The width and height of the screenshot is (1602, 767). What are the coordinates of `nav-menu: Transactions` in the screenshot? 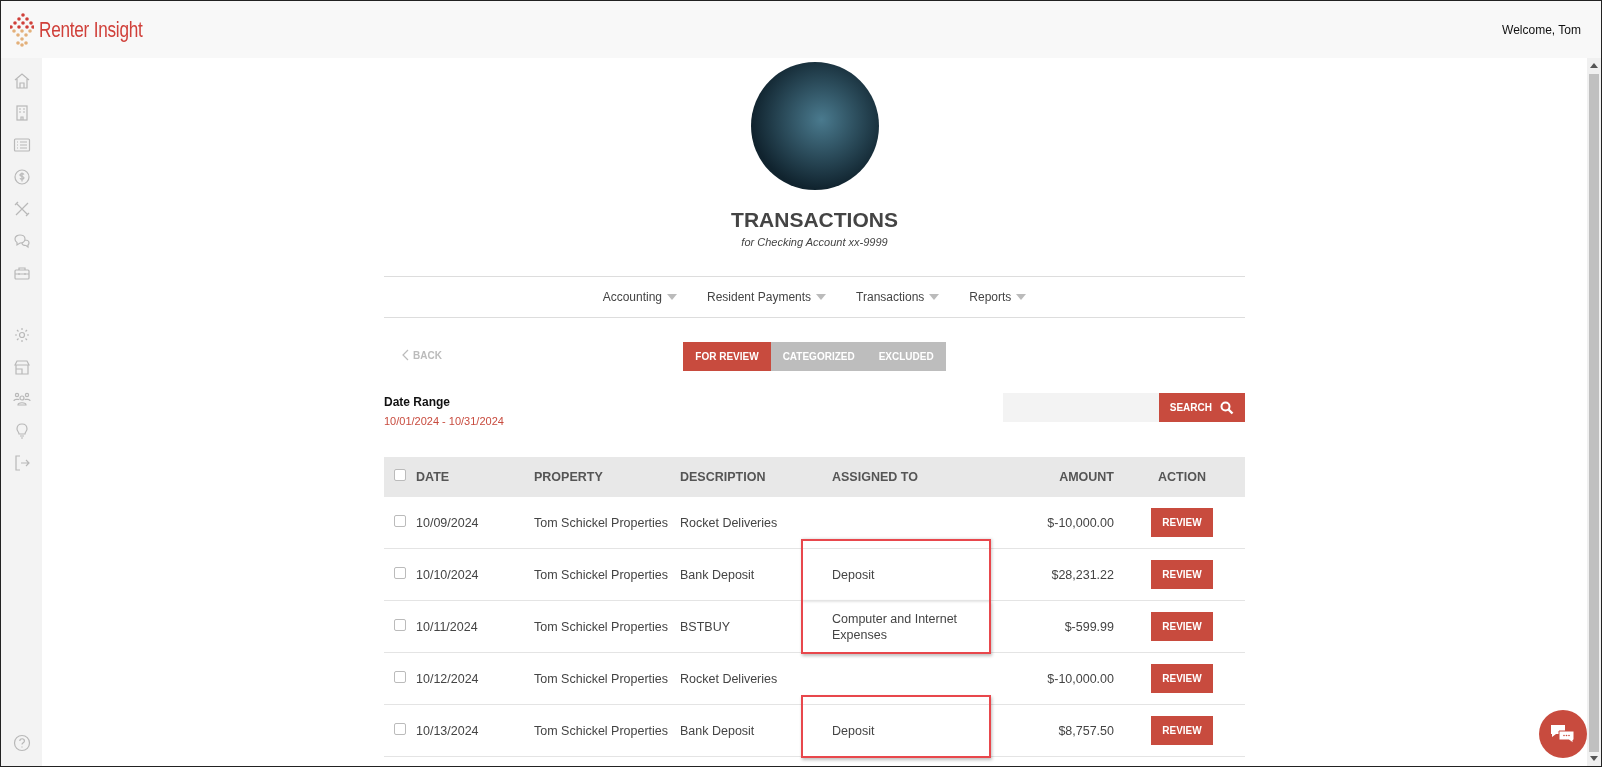 It's located at (898, 297).